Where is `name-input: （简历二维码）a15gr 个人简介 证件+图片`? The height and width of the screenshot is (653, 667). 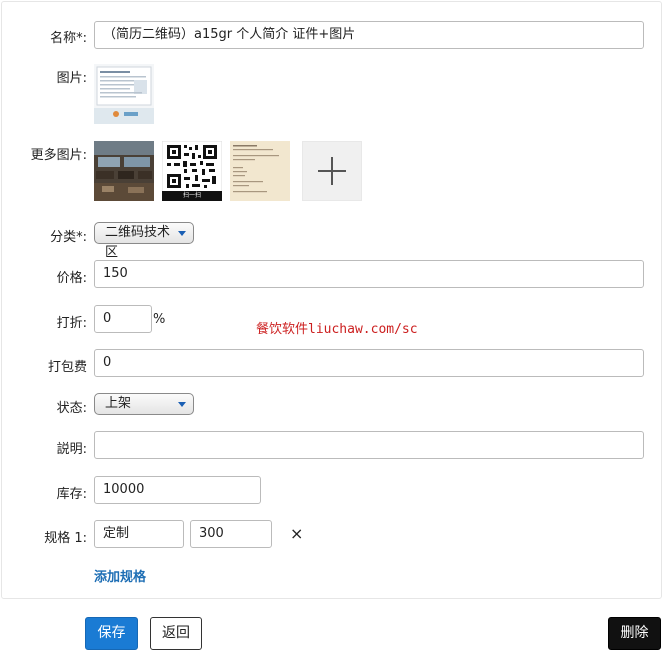
name-input: （简历二维码）a15gr 个人简介 证件+图片 is located at coordinates (369, 35).